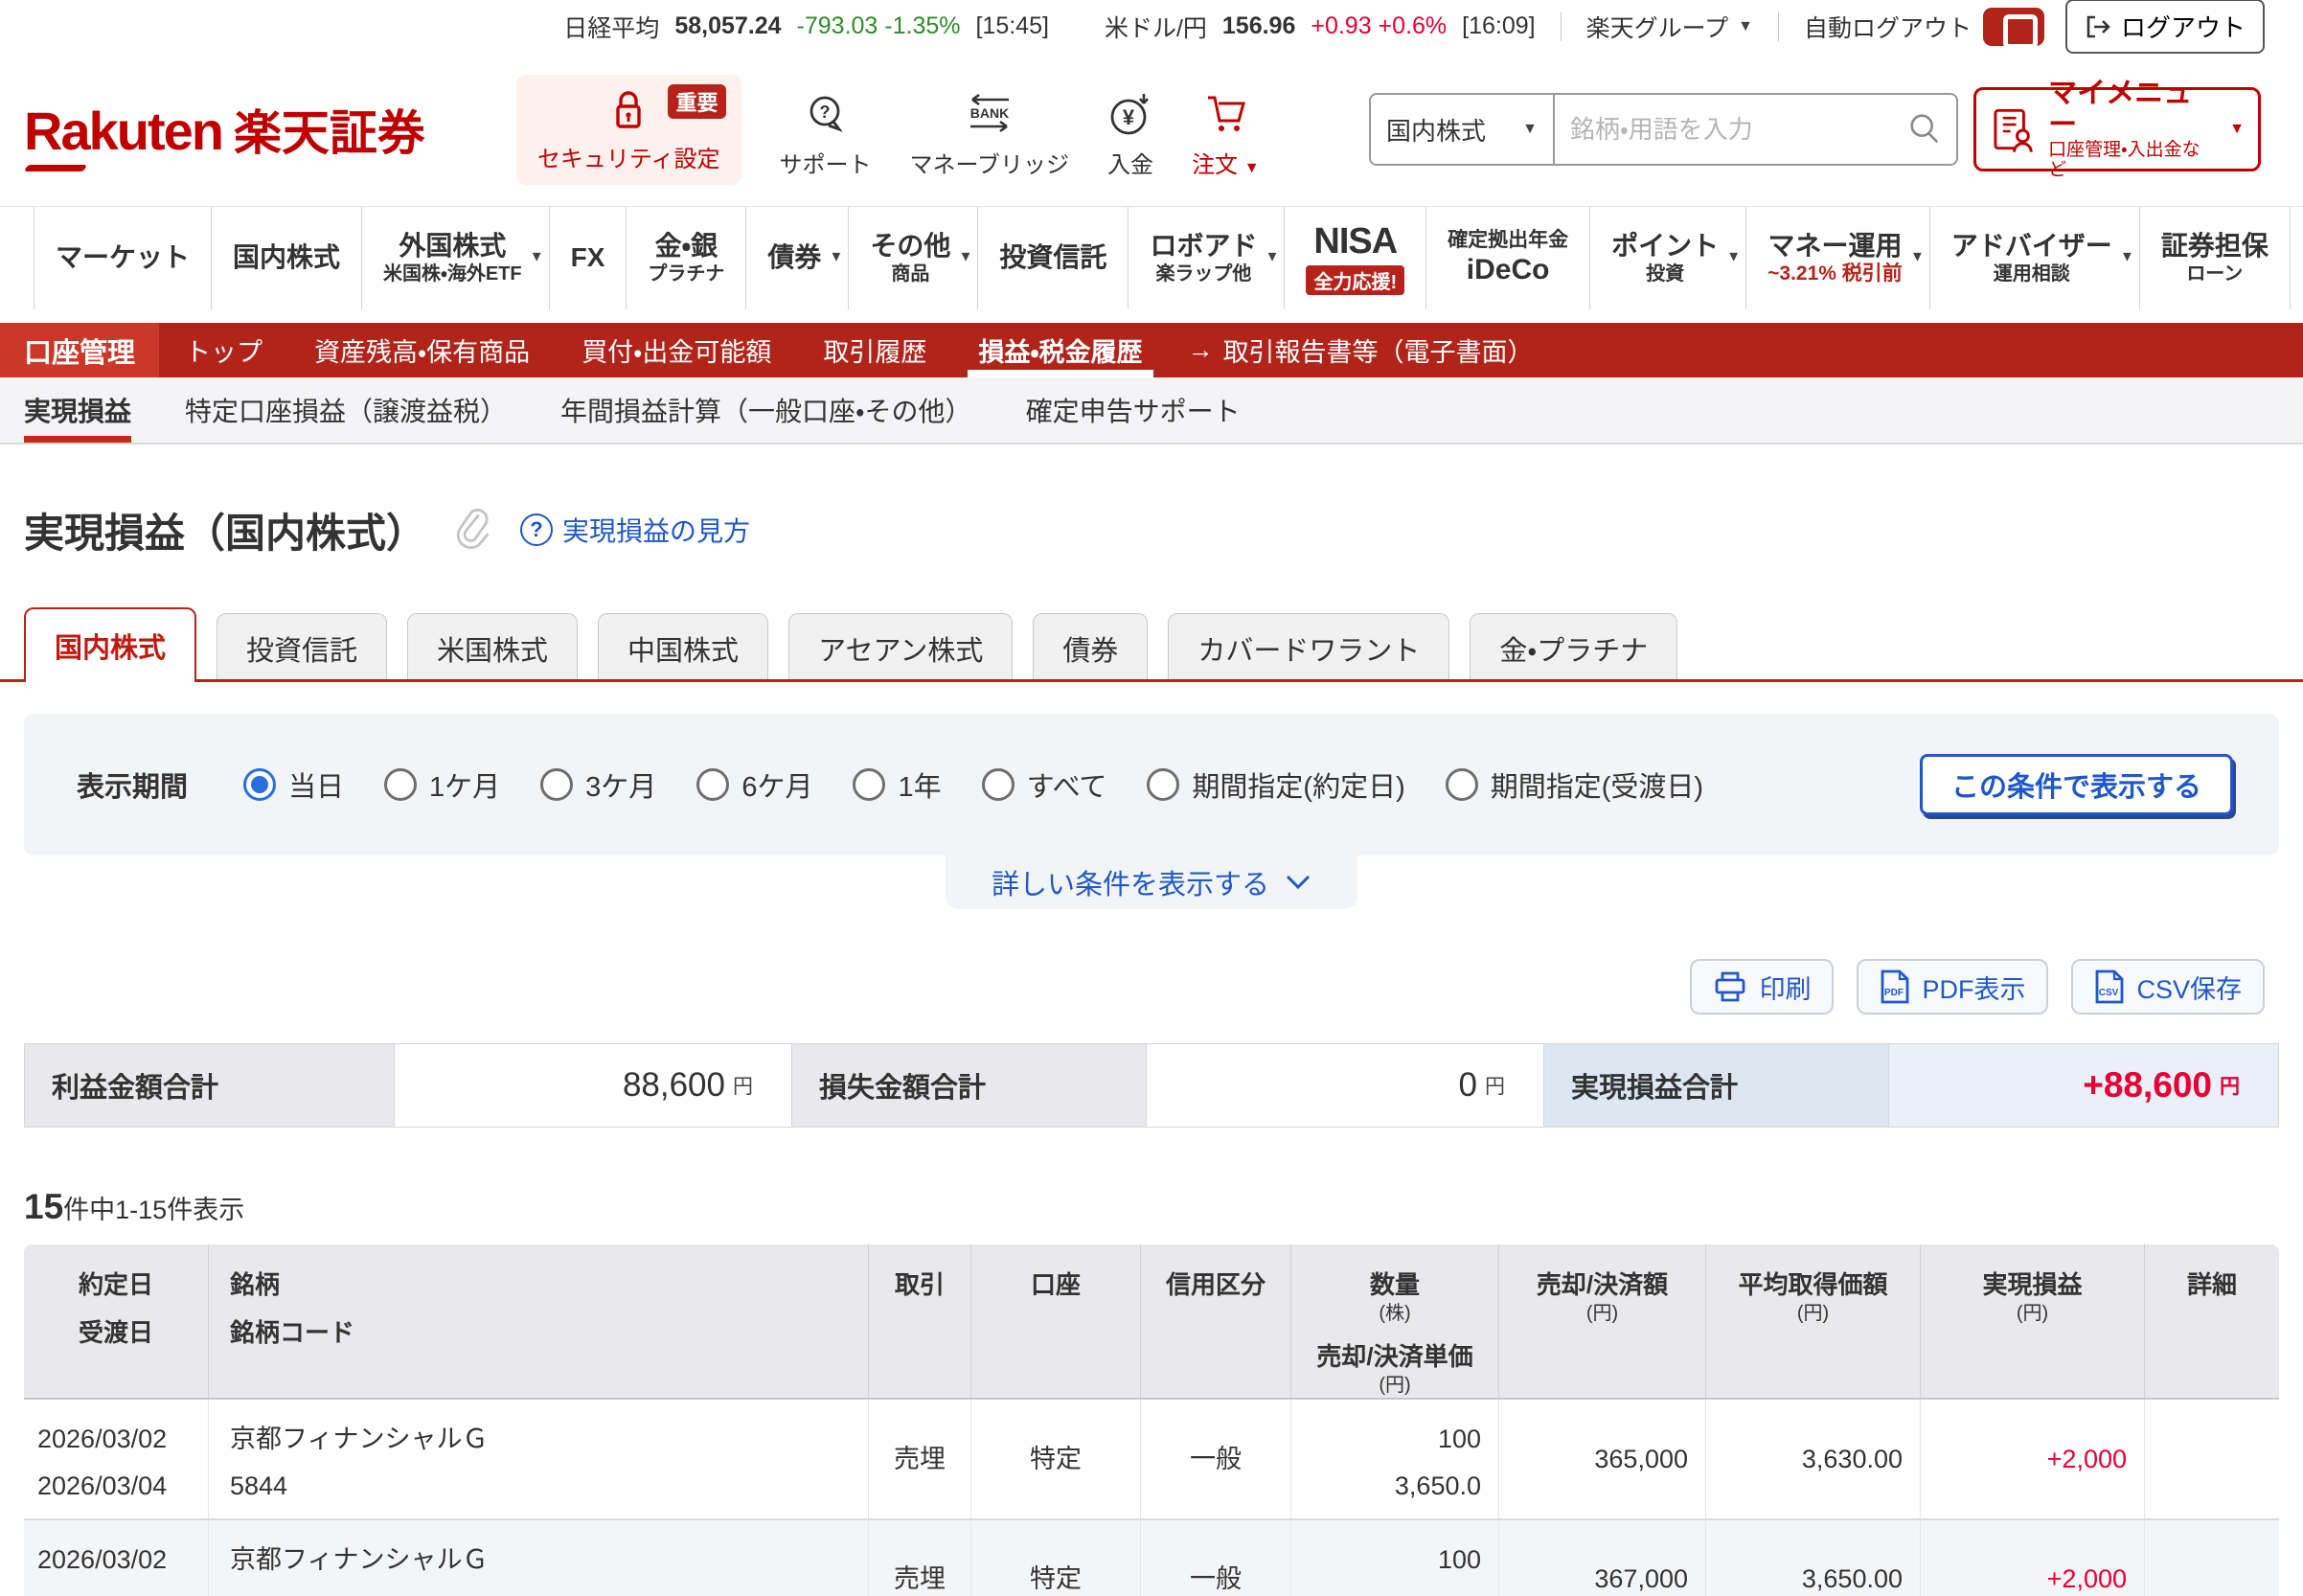  What do you see at coordinates (1206, 258) in the screenshot?
I see `nav-roboad: ロボアド 楽ラップ他 ▼` at bounding box center [1206, 258].